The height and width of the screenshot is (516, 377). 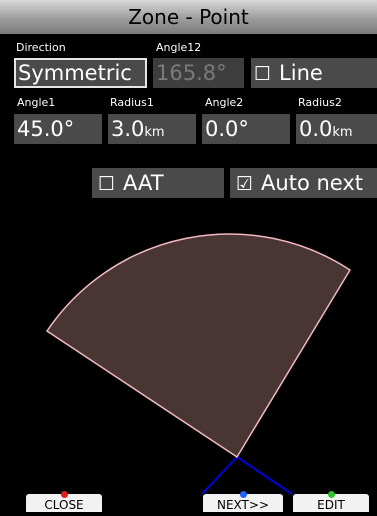 What do you see at coordinates (342, 132) in the screenshot?
I see `radius2-unit: km` at bounding box center [342, 132].